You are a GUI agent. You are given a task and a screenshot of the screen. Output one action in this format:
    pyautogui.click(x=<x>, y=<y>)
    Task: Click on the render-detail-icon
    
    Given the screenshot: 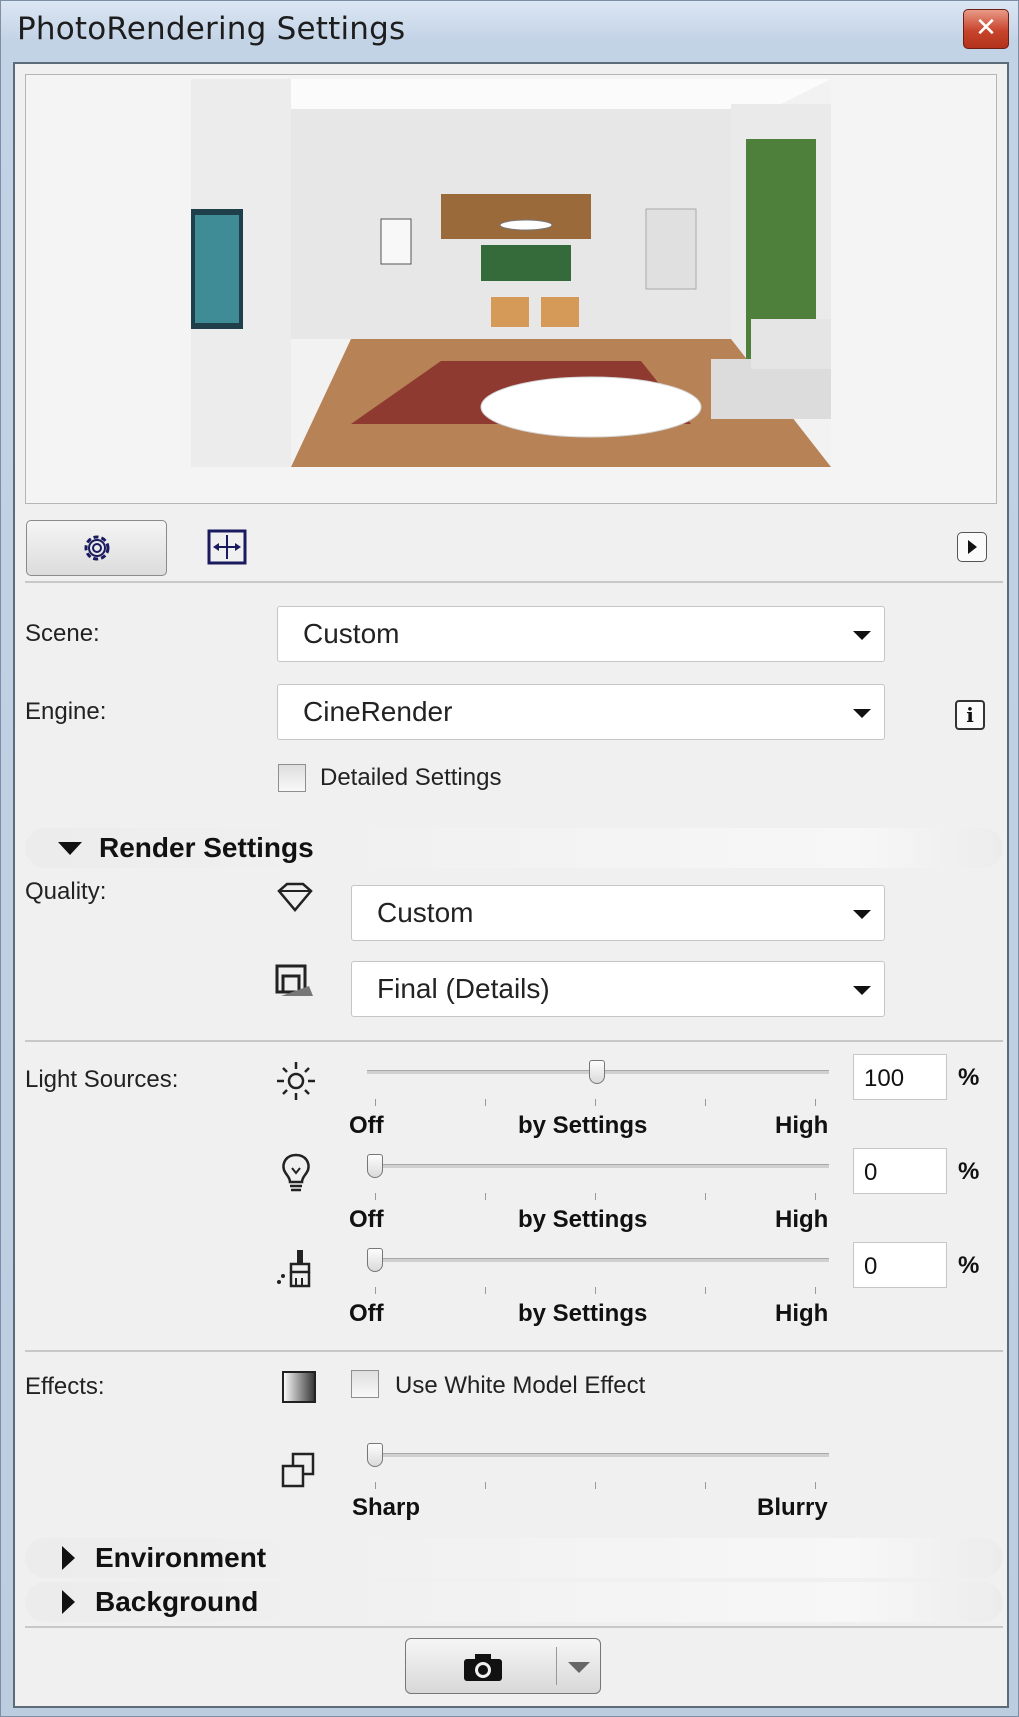 What is the action you would take?
    pyautogui.click(x=294, y=980)
    